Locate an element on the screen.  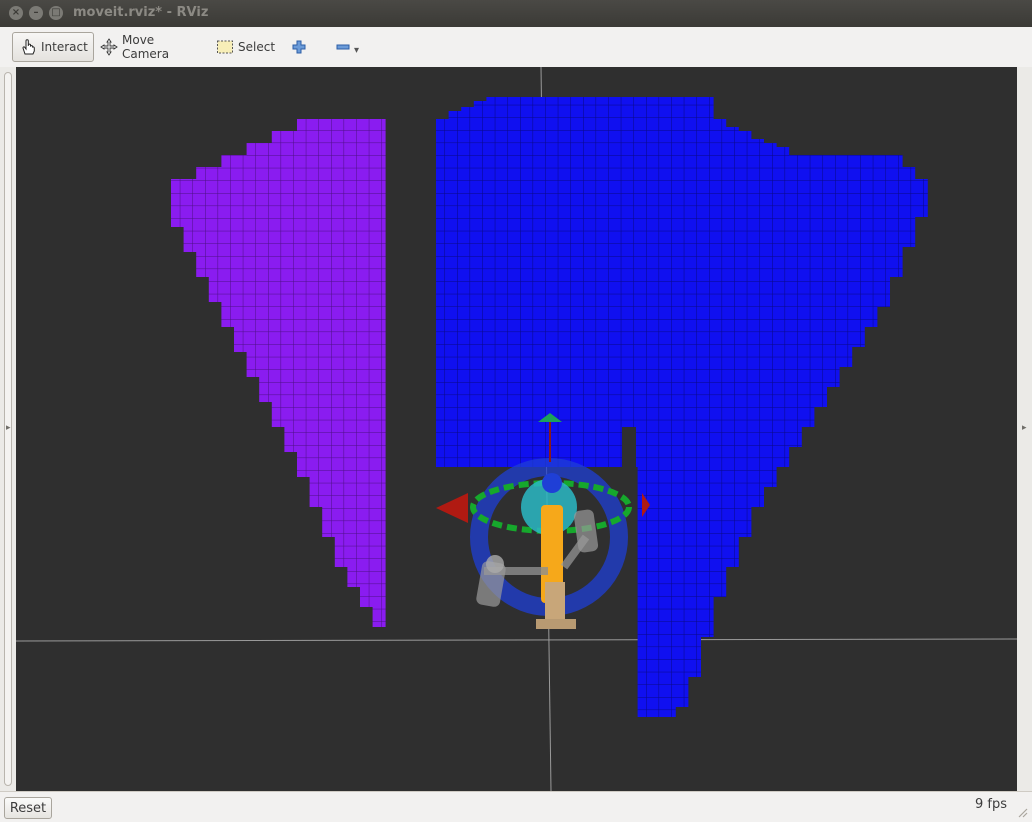
right-panel-collapse-strip: ▸ is located at coordinates (1024, 429).